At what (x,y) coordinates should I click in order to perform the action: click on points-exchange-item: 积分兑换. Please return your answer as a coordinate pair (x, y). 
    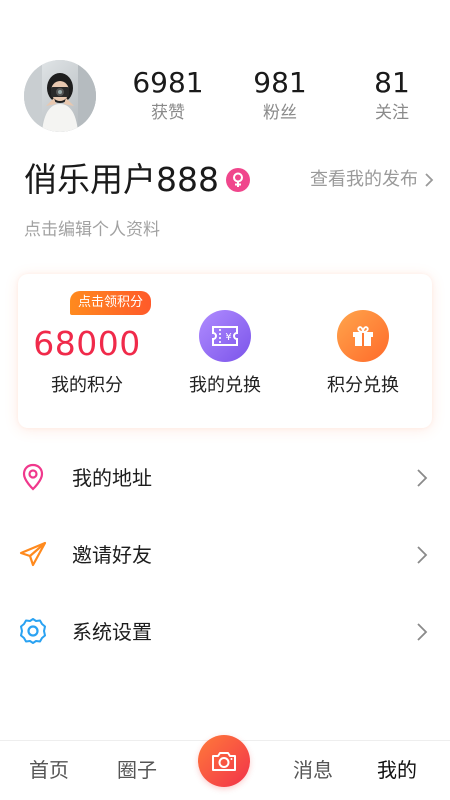
    Looking at the image, I should click on (363, 351).